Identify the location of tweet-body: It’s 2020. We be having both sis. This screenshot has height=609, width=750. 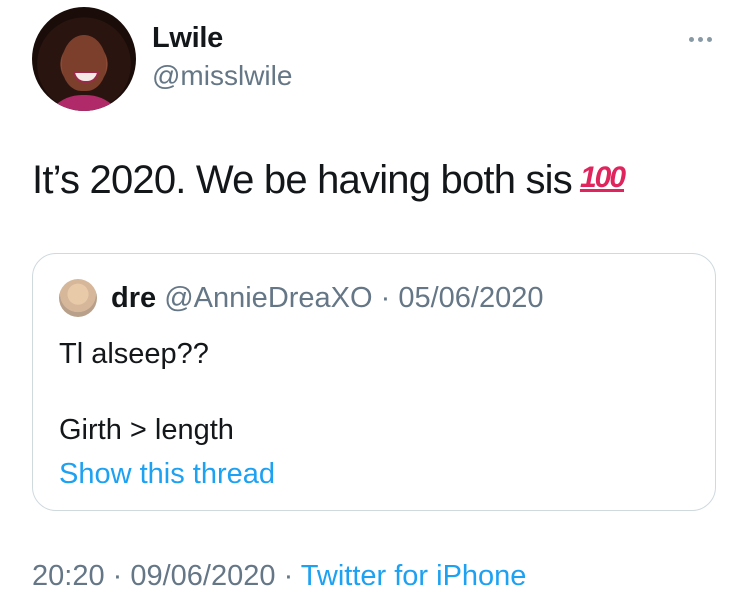
(302, 180).